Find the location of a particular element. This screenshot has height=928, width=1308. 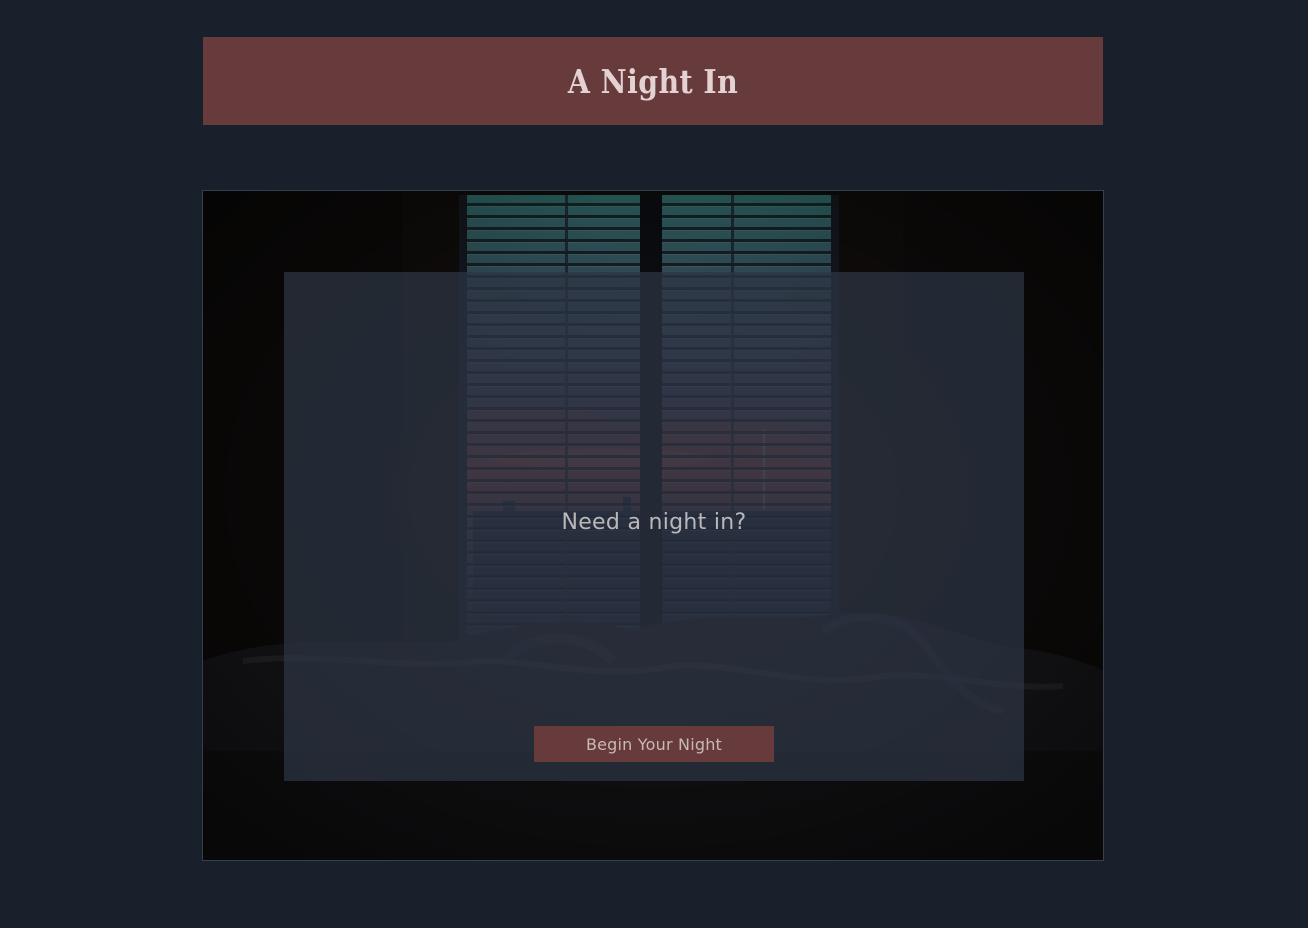

site-header: A Night In is located at coordinates (653, 81).